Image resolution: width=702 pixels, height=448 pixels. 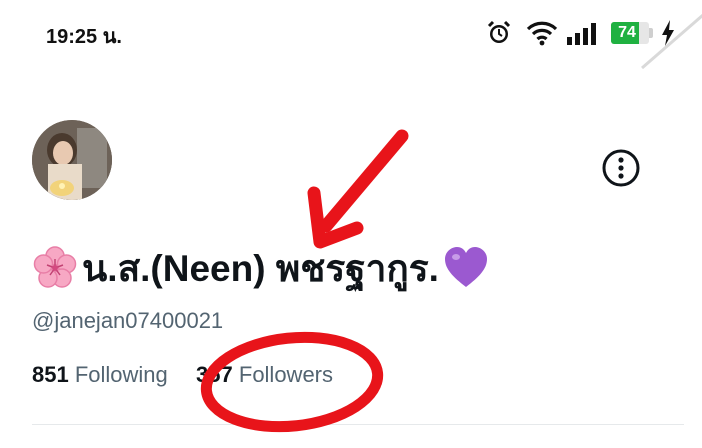 I want to click on display-name-text: น.ส.(Neen) พชรฐากูร., so click(x=260, y=268).